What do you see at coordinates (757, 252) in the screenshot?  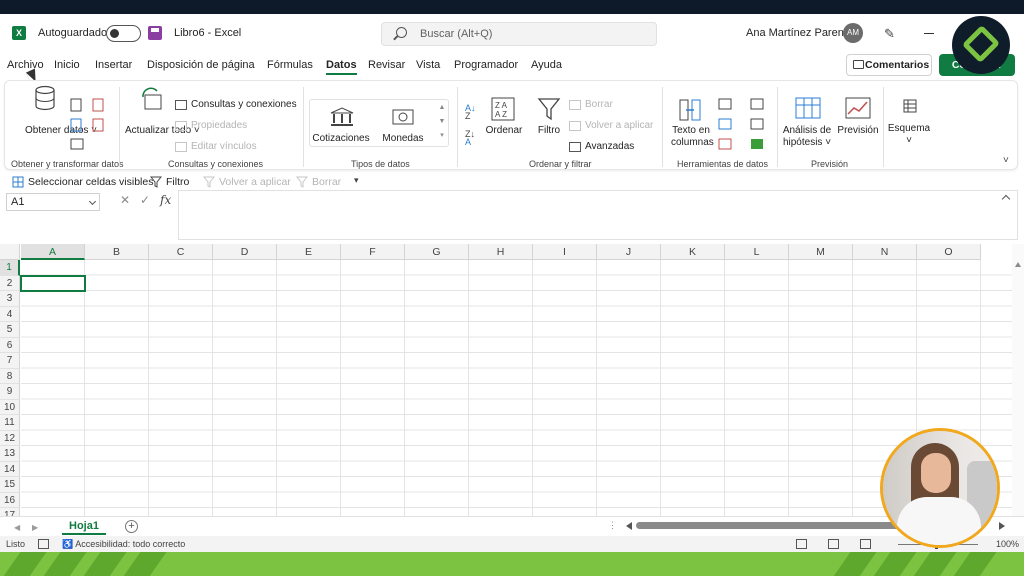 I see `column-header: L` at bounding box center [757, 252].